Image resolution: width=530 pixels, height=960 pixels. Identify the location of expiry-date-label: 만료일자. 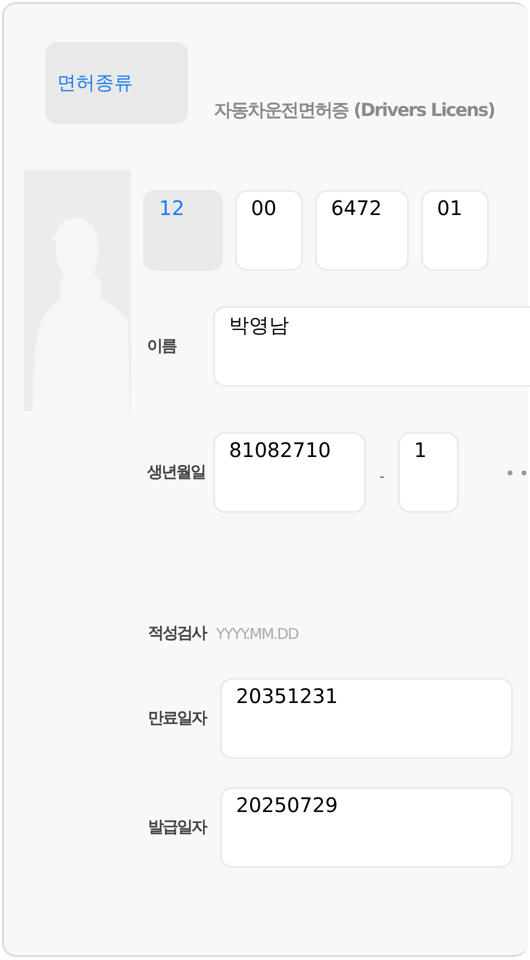
(178, 718).